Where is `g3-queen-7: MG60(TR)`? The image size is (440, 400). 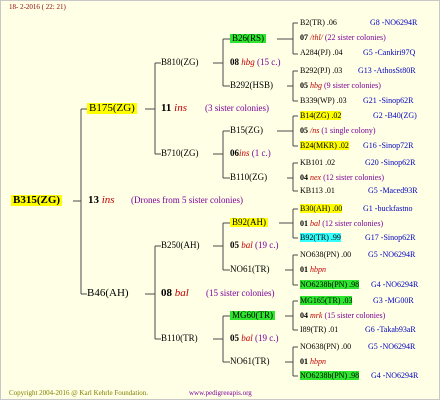 g3-queen-7: MG60(TR) is located at coordinates (252, 315).